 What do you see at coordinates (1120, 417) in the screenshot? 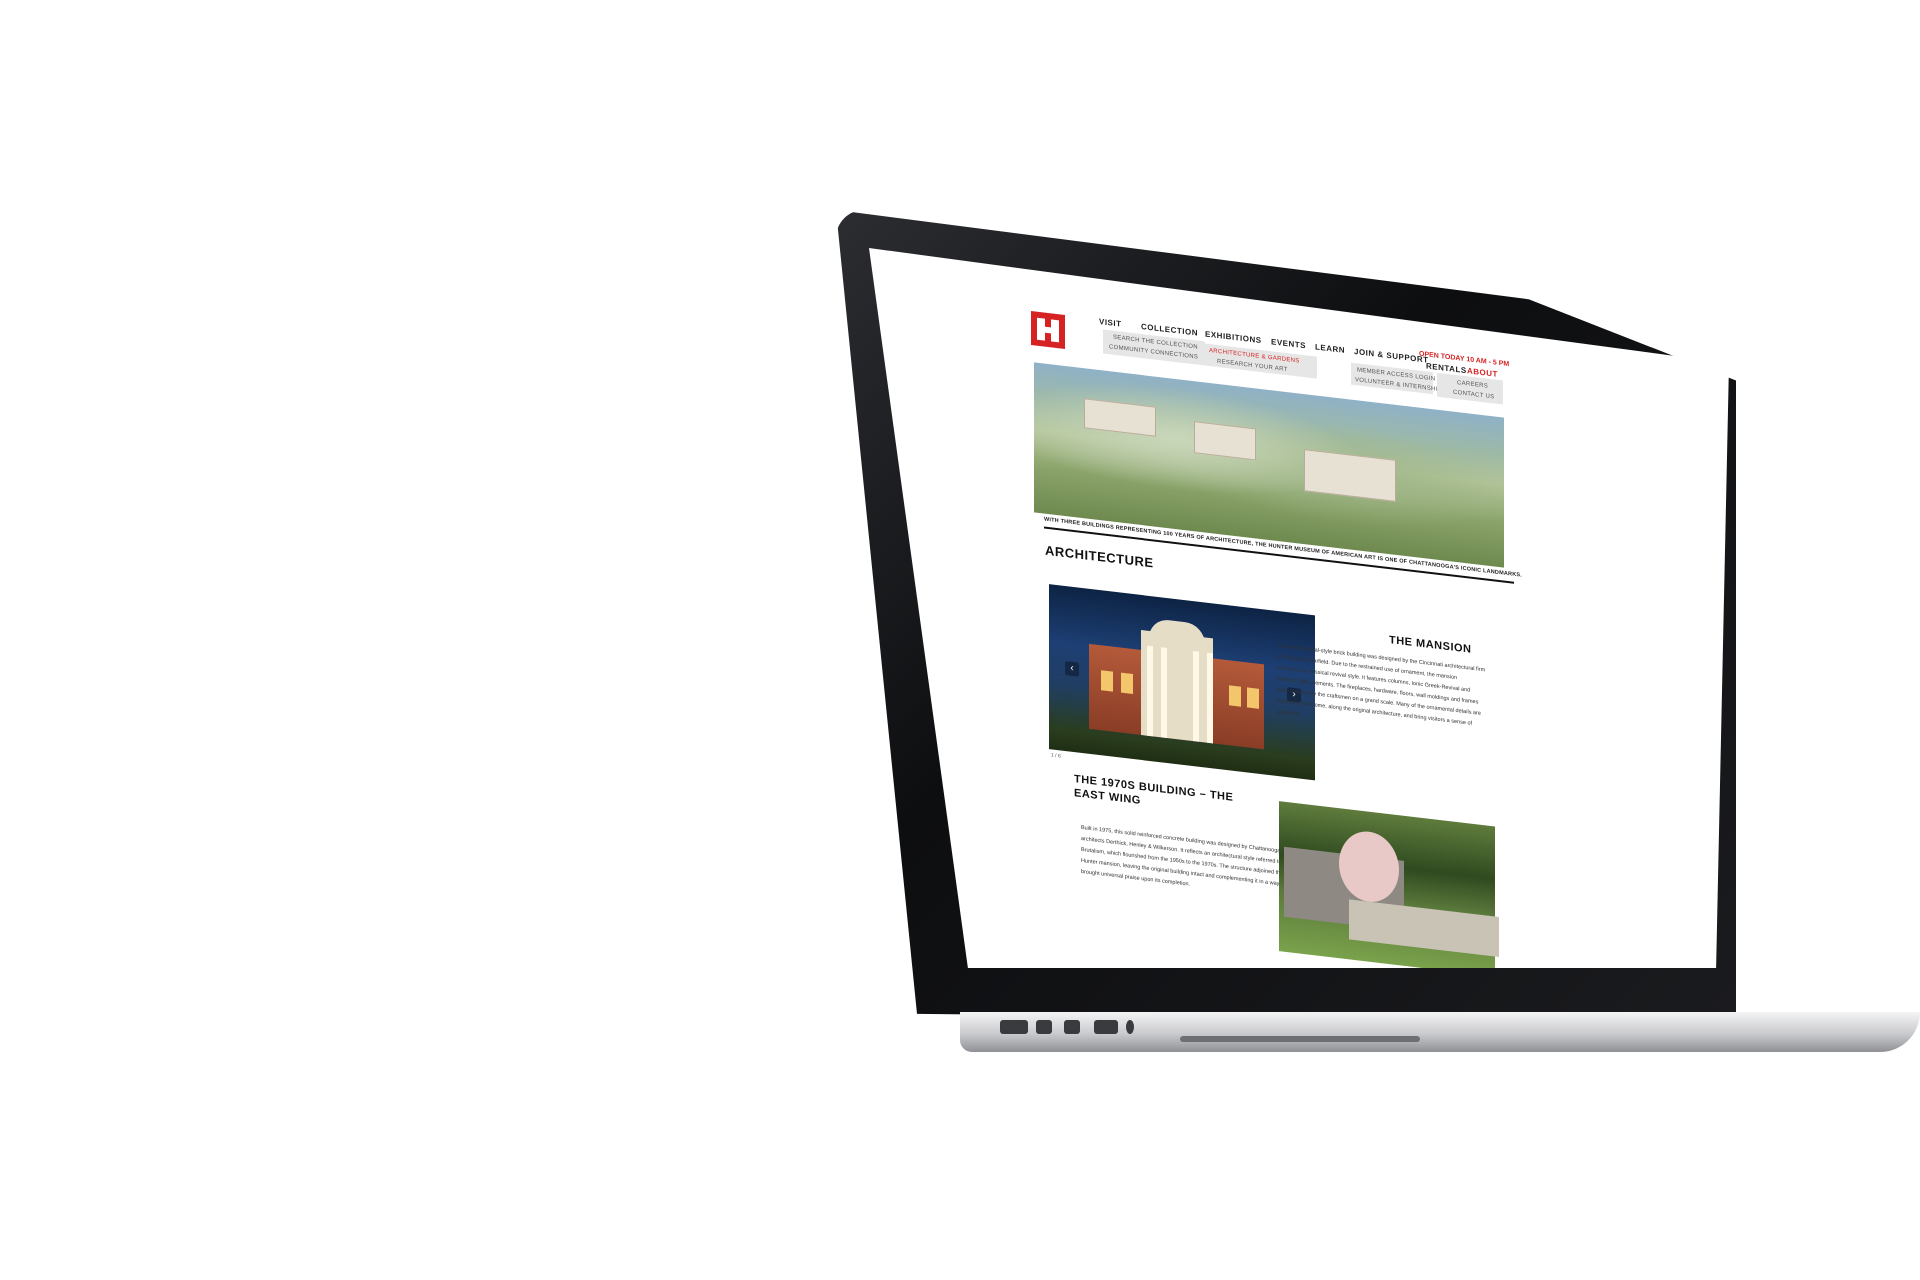
I see `hero-building-west` at bounding box center [1120, 417].